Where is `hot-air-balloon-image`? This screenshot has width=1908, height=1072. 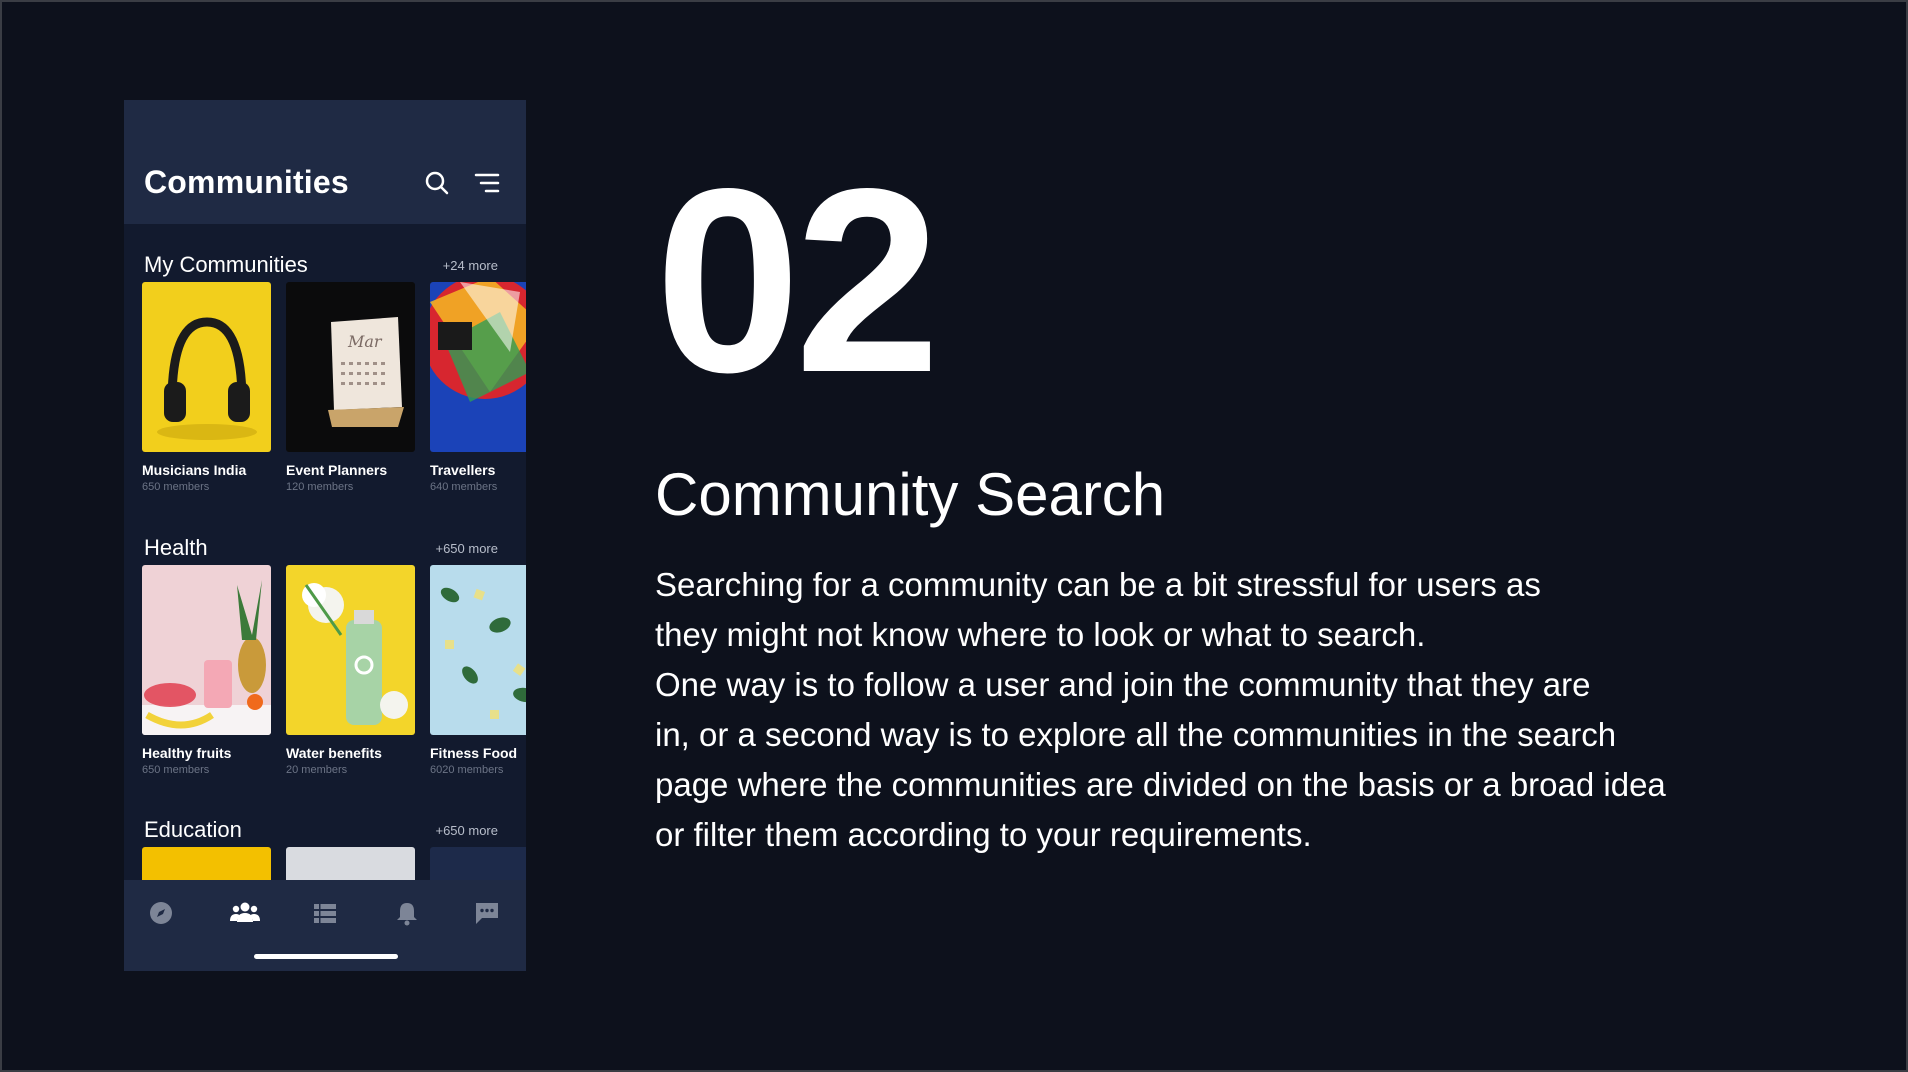
hot-air-balloon-image is located at coordinates (478, 367).